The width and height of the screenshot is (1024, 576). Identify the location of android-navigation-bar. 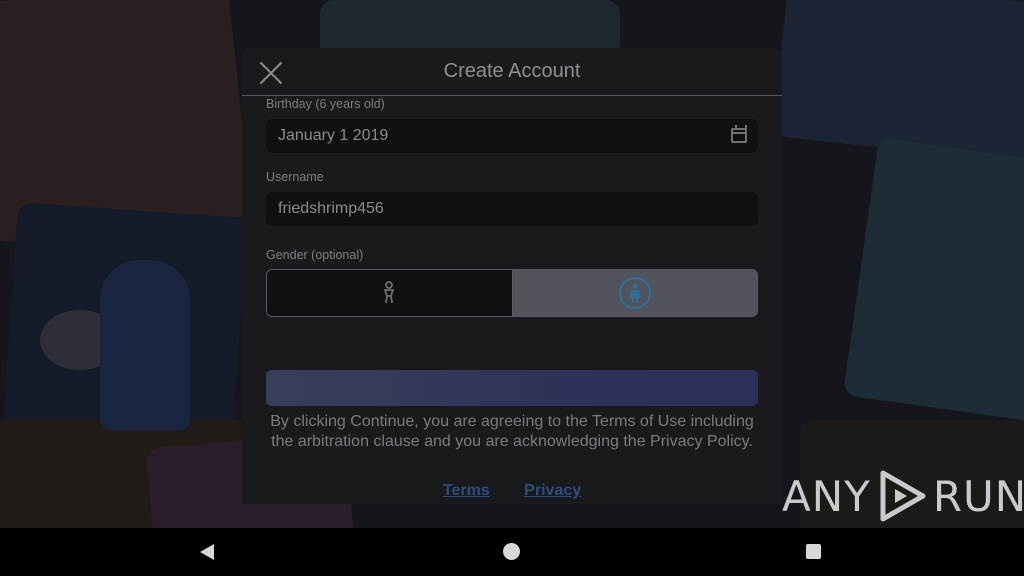
(512, 552).